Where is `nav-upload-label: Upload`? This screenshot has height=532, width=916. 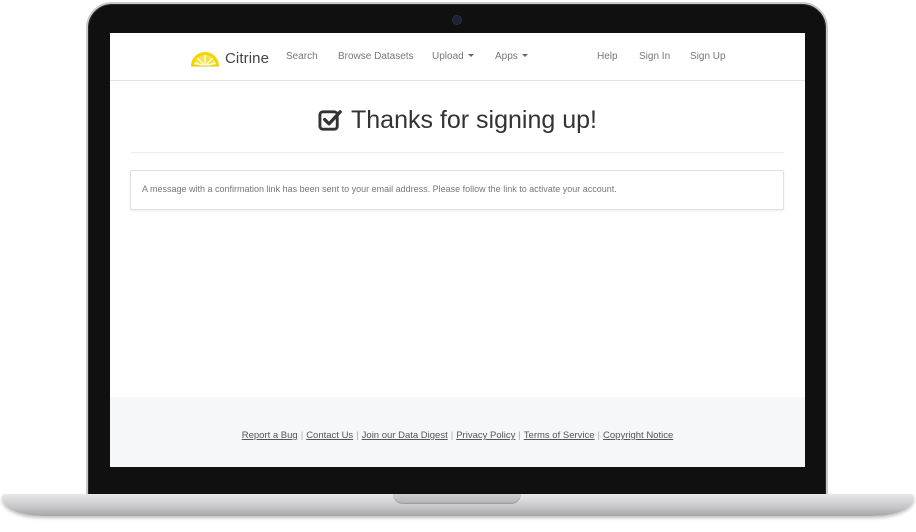
nav-upload-label: Upload is located at coordinates (448, 56).